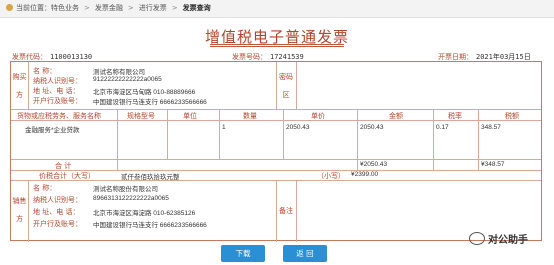 Image resolution: width=554 pixels, height=265 pixels. What do you see at coordinates (150, 102) in the screenshot?
I see `buyer-bank: 中国建设银行马连支行 6666233566666` at bounding box center [150, 102].